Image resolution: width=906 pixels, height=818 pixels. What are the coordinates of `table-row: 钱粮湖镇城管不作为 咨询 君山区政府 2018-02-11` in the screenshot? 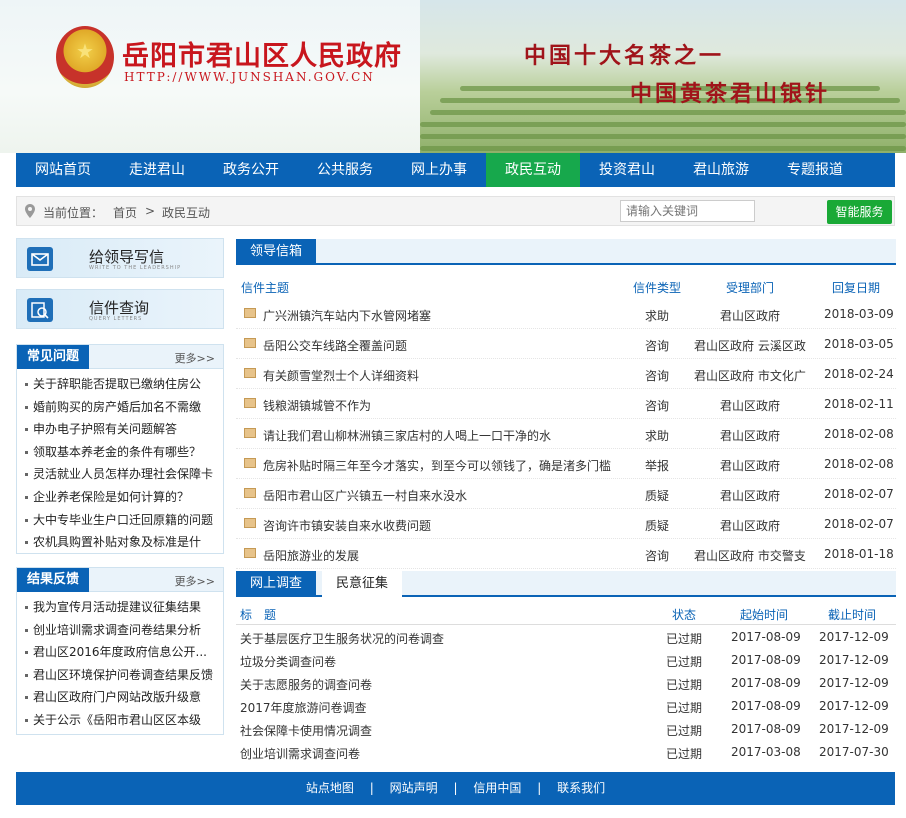 It's located at (566, 404).